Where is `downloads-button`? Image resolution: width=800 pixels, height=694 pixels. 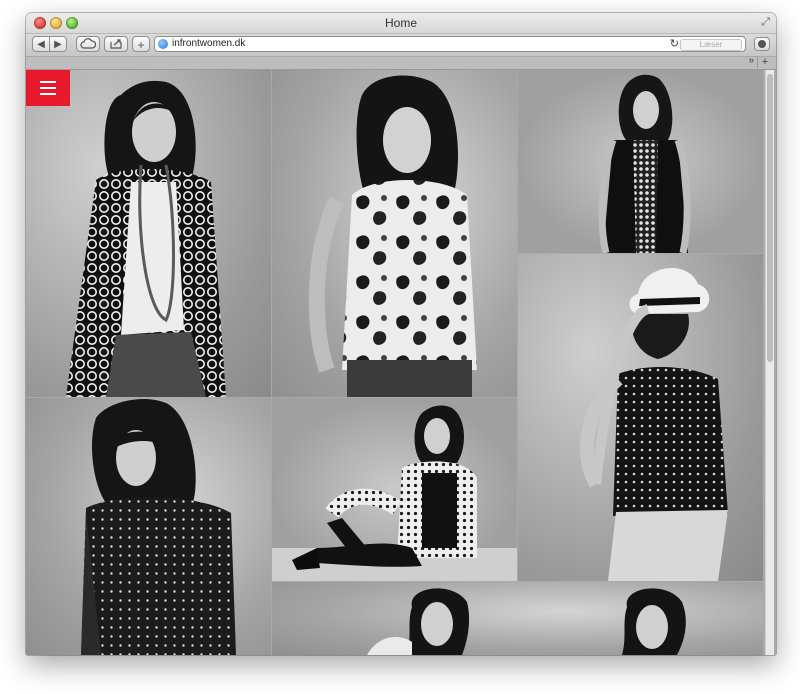
downloads-button is located at coordinates (762, 44).